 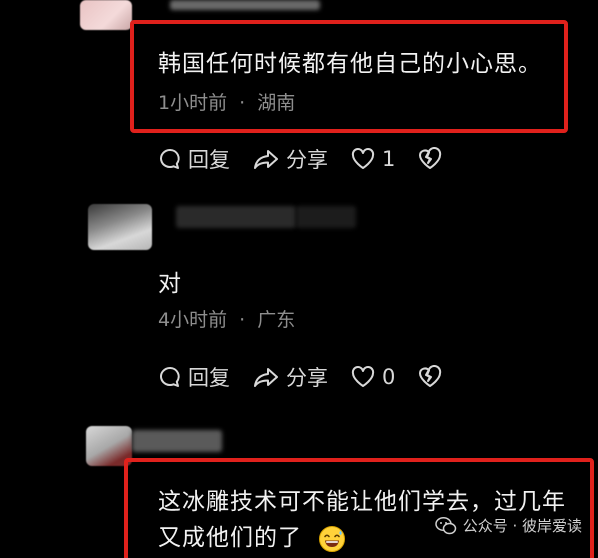 I want to click on comment-actions: 回复 分享 0, so click(x=314, y=377).